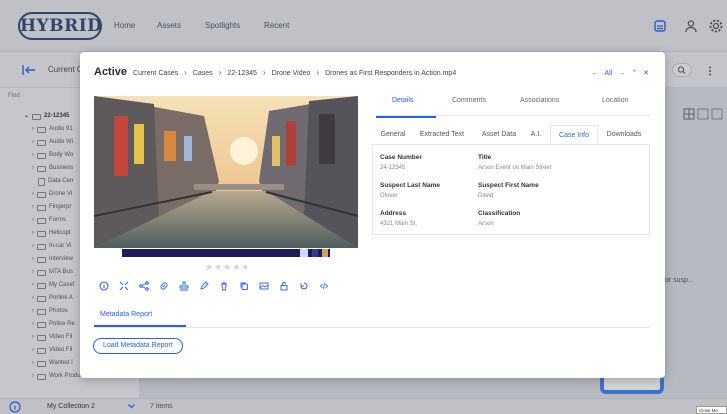  What do you see at coordinates (539, 100) in the screenshot?
I see `tab-associations: Associations` at bounding box center [539, 100].